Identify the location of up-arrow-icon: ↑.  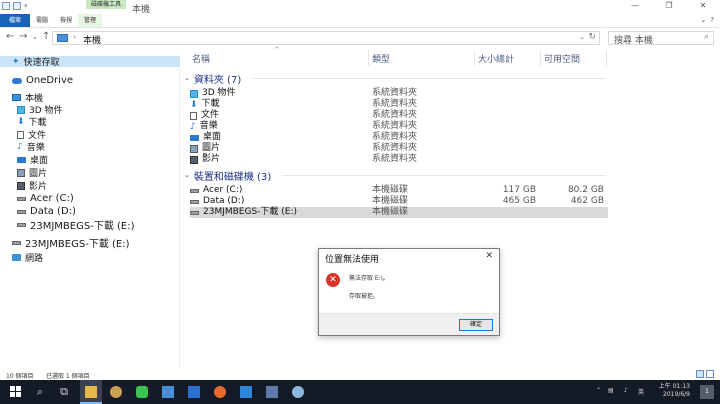
(46, 36).